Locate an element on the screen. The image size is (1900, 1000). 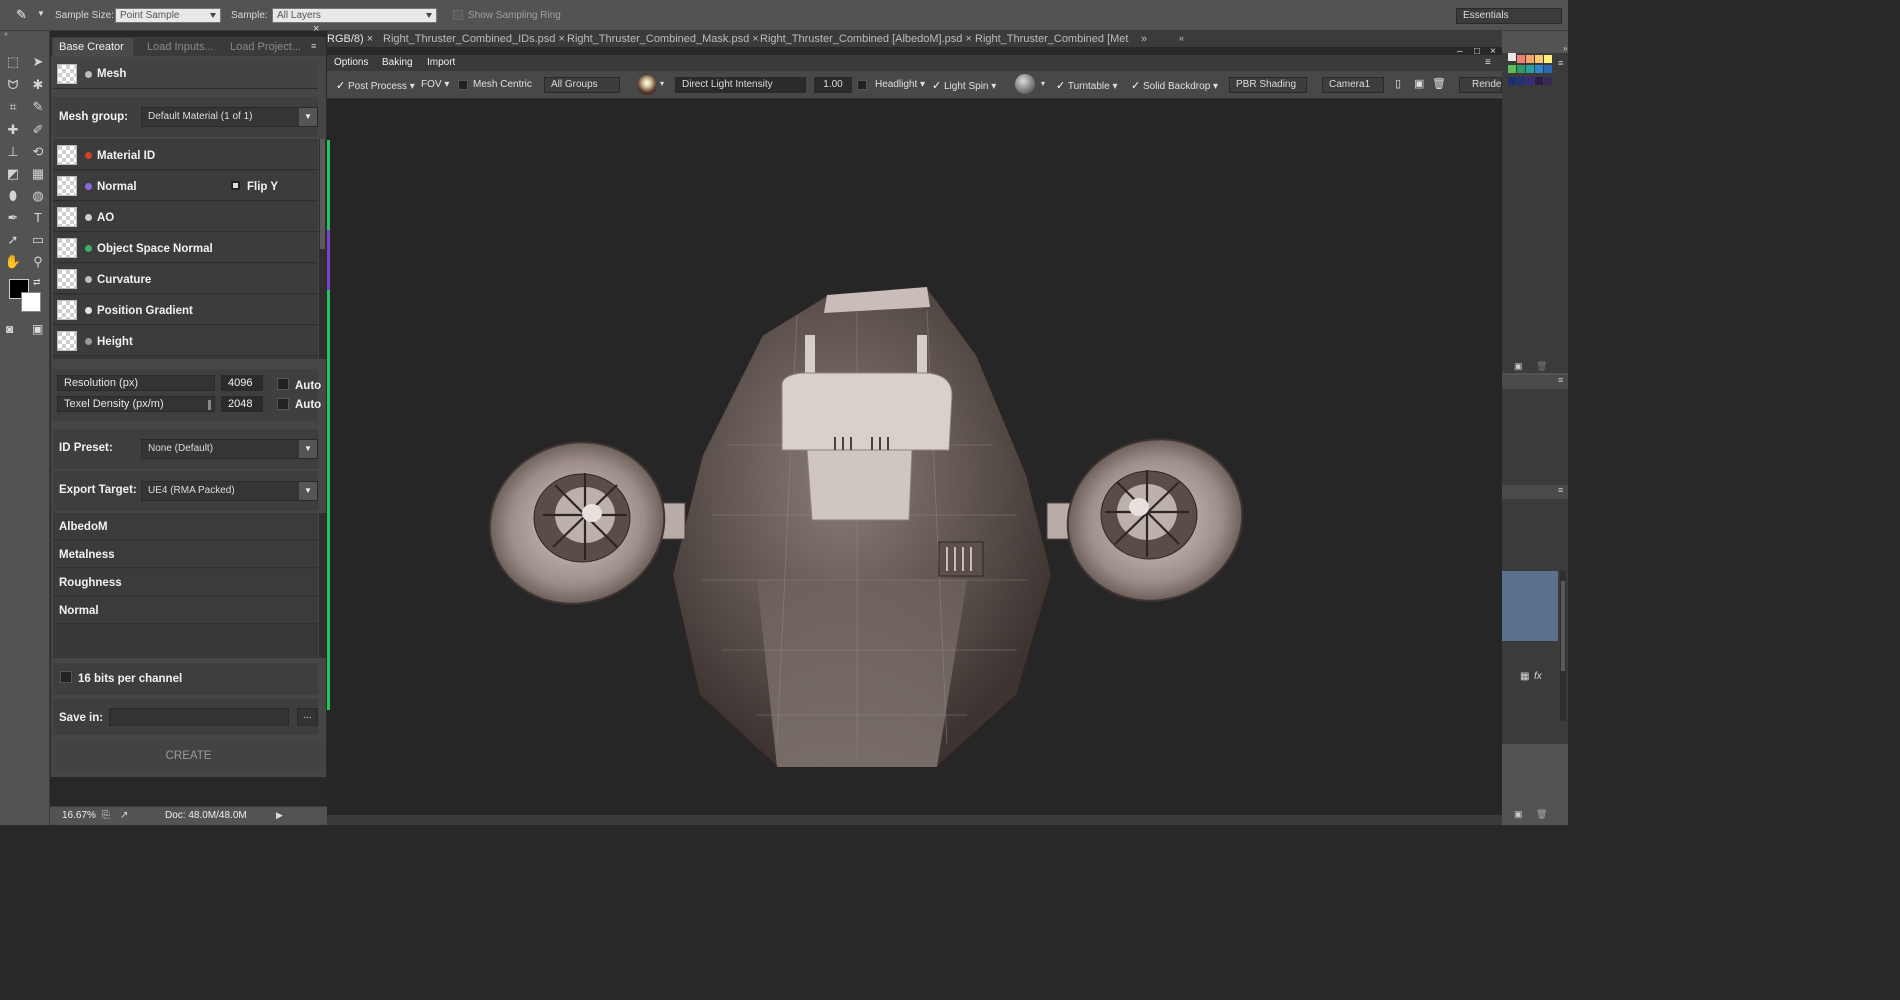
doc-tab: Right_Thruster_Combined [Met is located at coordinates (1051, 39).